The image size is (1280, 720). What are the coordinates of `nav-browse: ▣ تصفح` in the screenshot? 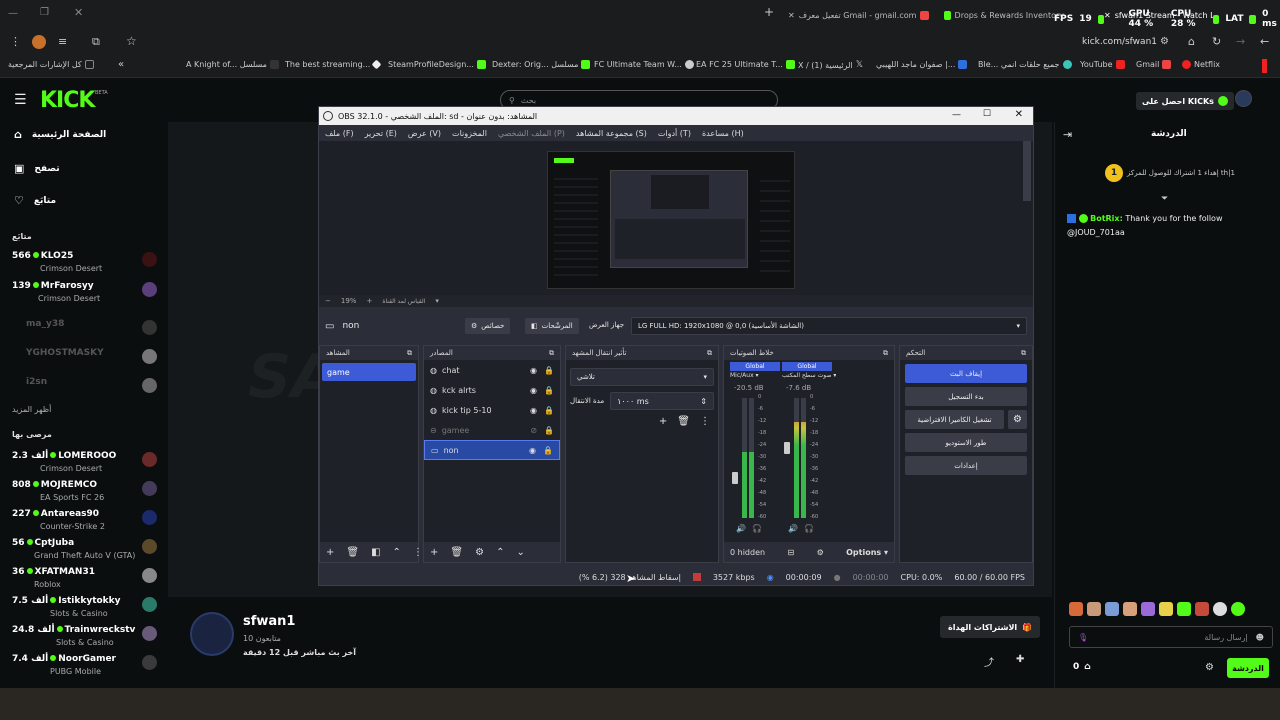 It's located at (37, 168).